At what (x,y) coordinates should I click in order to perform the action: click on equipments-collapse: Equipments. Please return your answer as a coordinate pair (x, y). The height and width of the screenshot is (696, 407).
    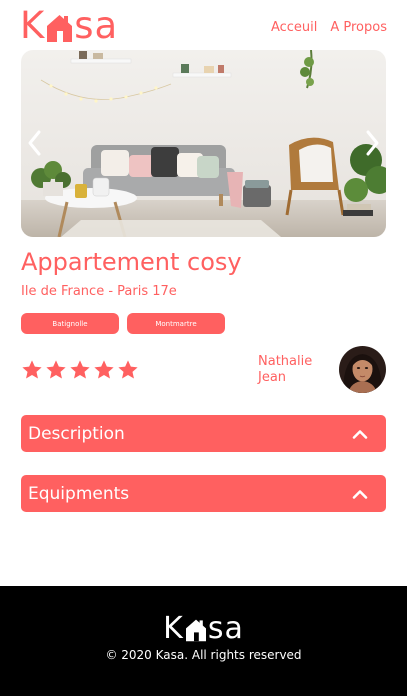
    Looking at the image, I should click on (203, 493).